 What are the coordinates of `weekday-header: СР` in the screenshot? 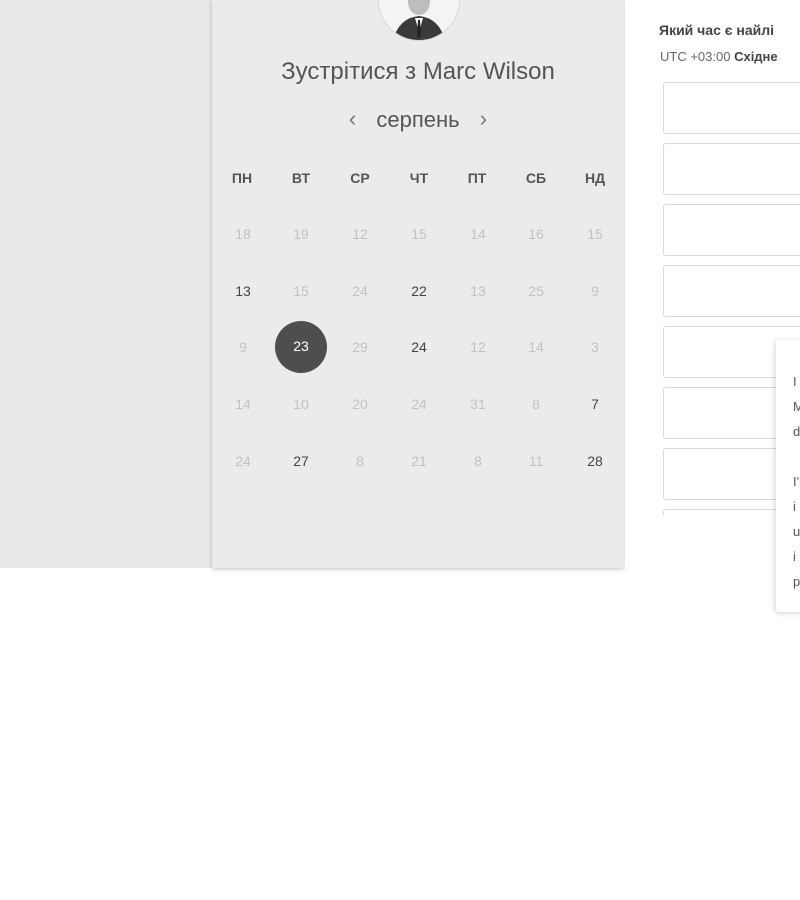 It's located at (360, 178).